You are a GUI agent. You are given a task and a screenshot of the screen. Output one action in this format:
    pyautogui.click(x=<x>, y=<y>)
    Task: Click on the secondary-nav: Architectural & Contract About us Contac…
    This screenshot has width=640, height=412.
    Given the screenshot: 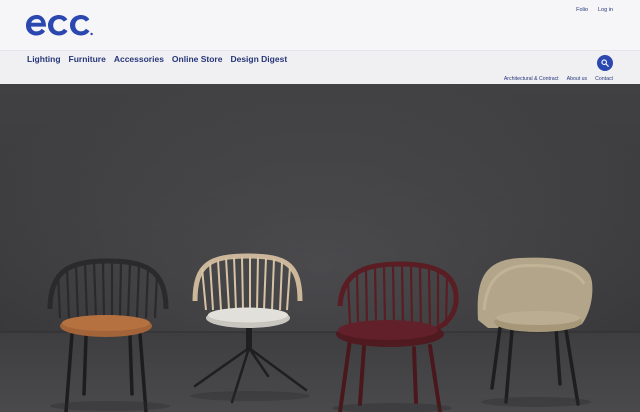 What is the action you would take?
    pyautogui.click(x=558, y=79)
    